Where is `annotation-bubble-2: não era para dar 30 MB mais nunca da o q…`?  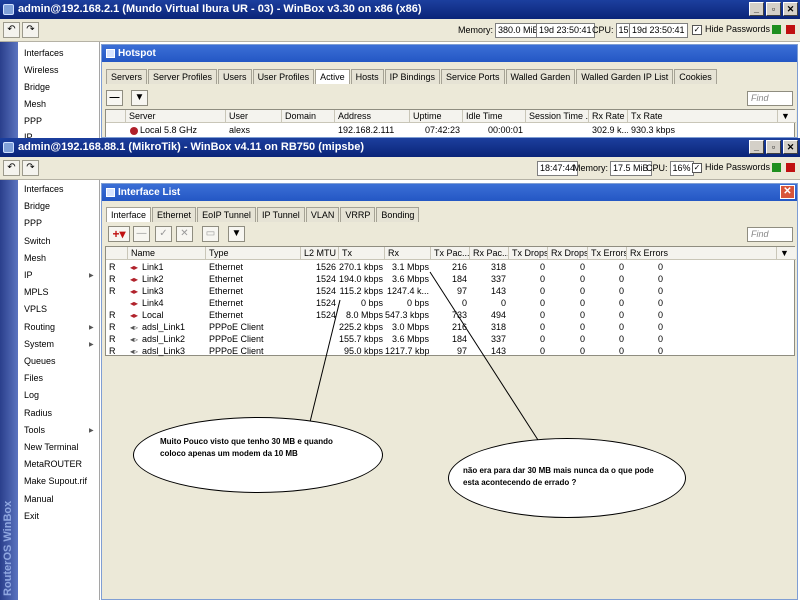
annotation-bubble-2: não era para dar 30 MB mais nunca da o q… is located at coordinates (567, 478).